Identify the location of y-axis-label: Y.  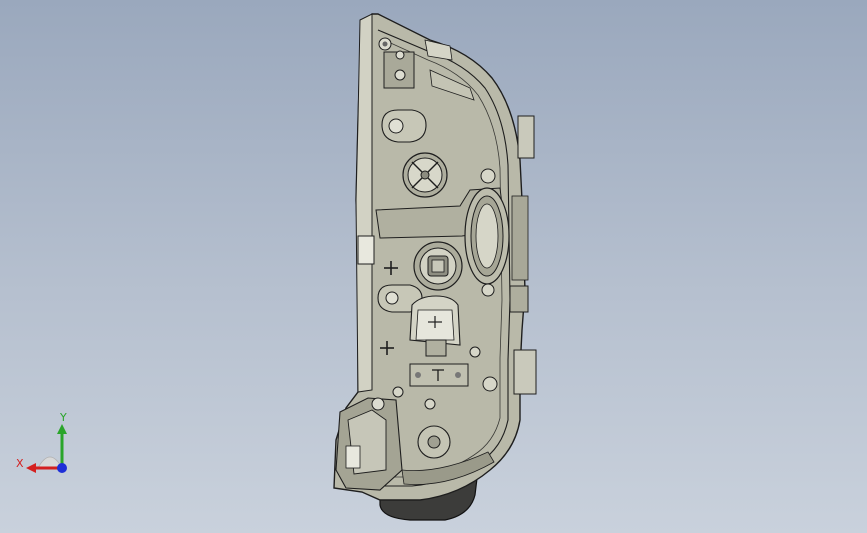
(63, 417).